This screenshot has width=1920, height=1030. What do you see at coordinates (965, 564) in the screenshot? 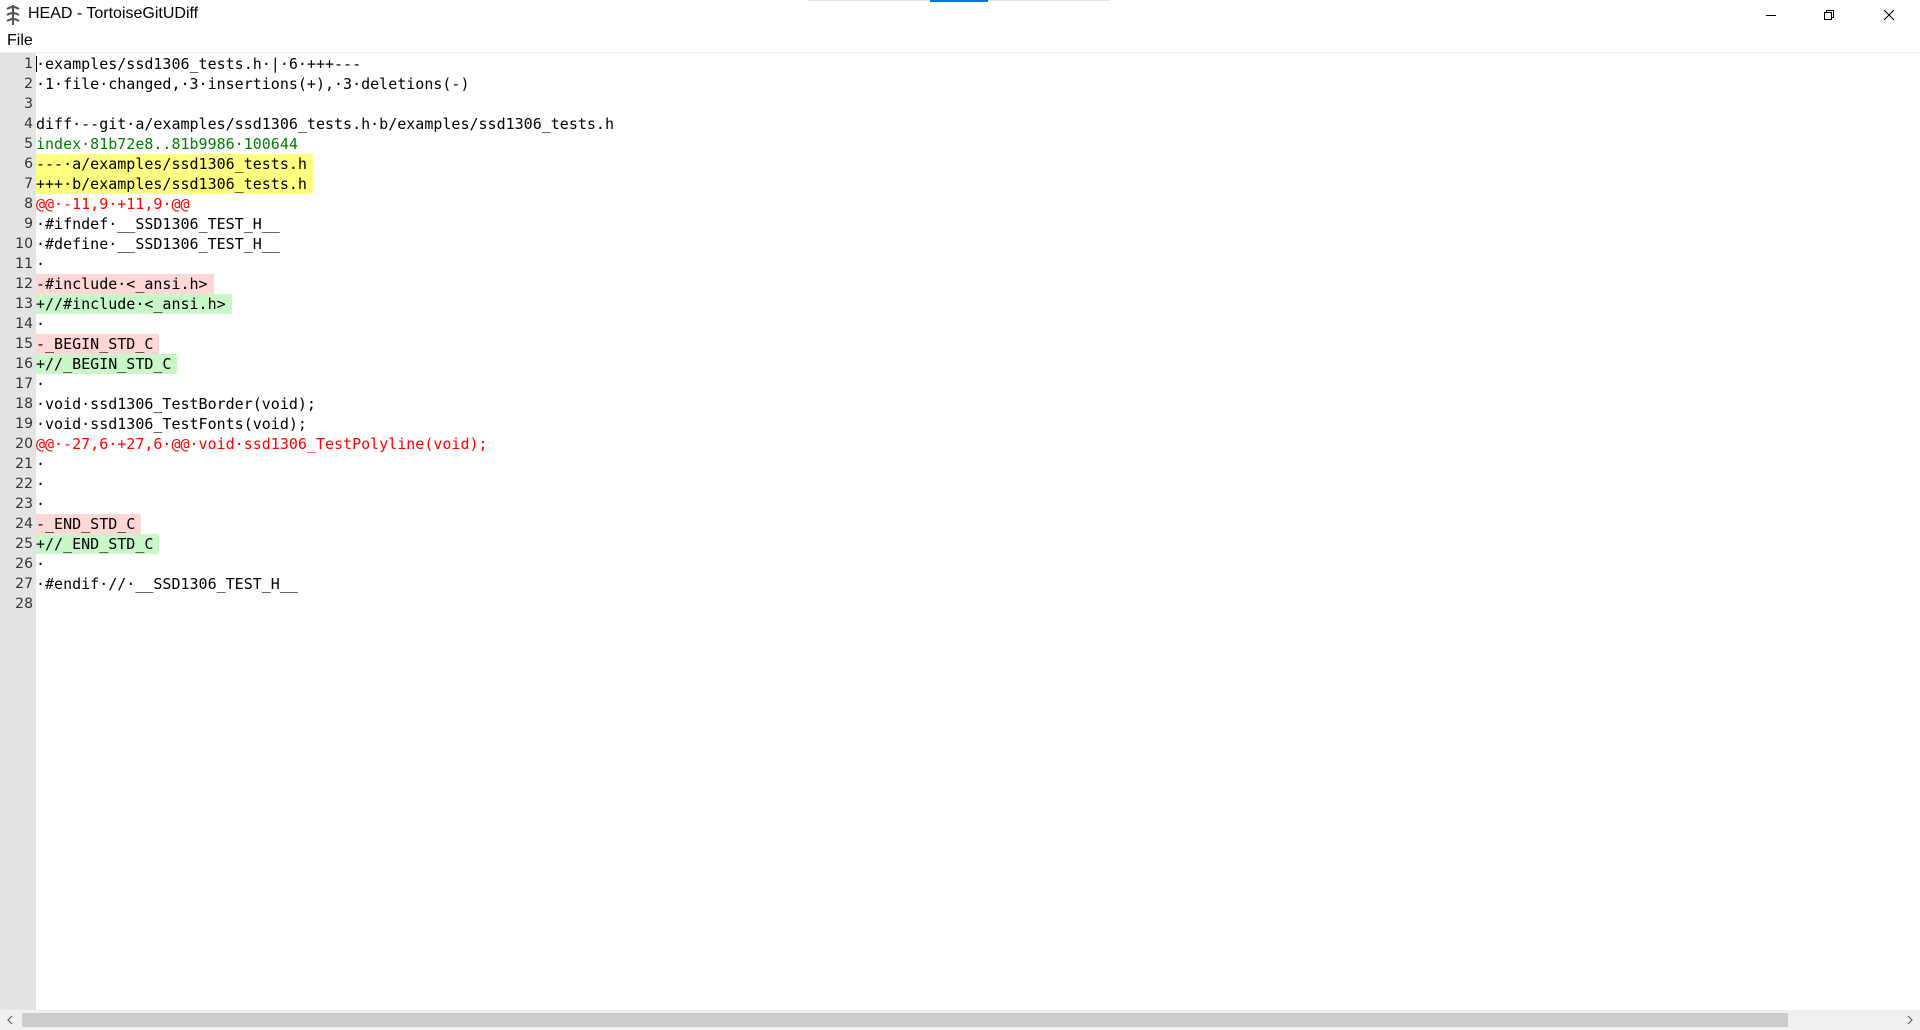
I see `diff-line: 26 ·` at bounding box center [965, 564].